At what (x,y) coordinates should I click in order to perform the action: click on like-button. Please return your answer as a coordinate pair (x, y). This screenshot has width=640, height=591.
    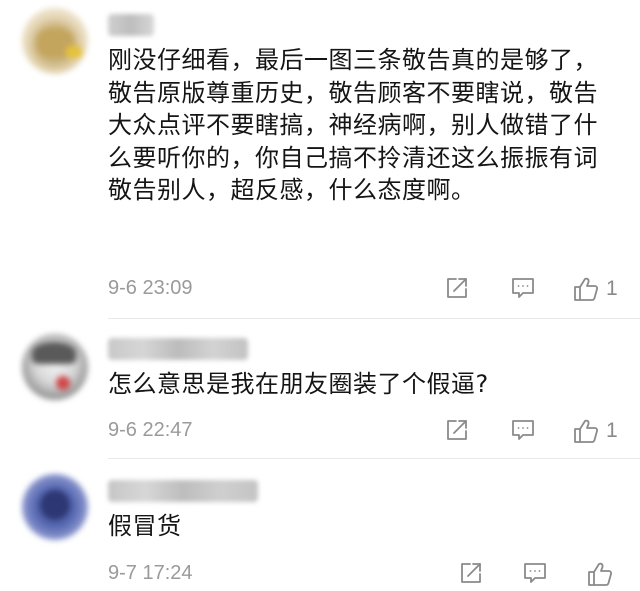
    Looking at the image, I should click on (603, 574).